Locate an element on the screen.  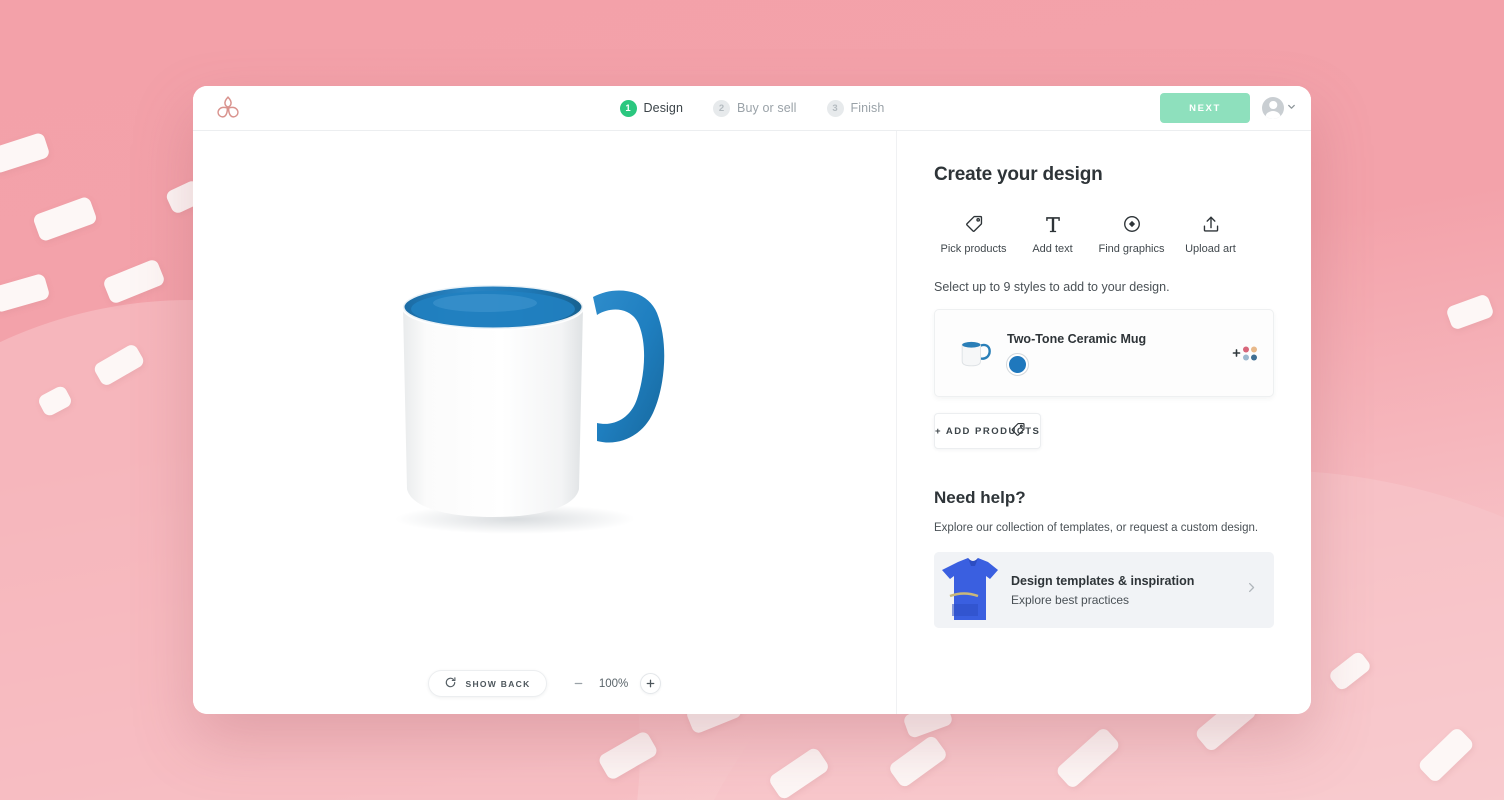
tool-label: Upload art is located at coordinates (1210, 249).